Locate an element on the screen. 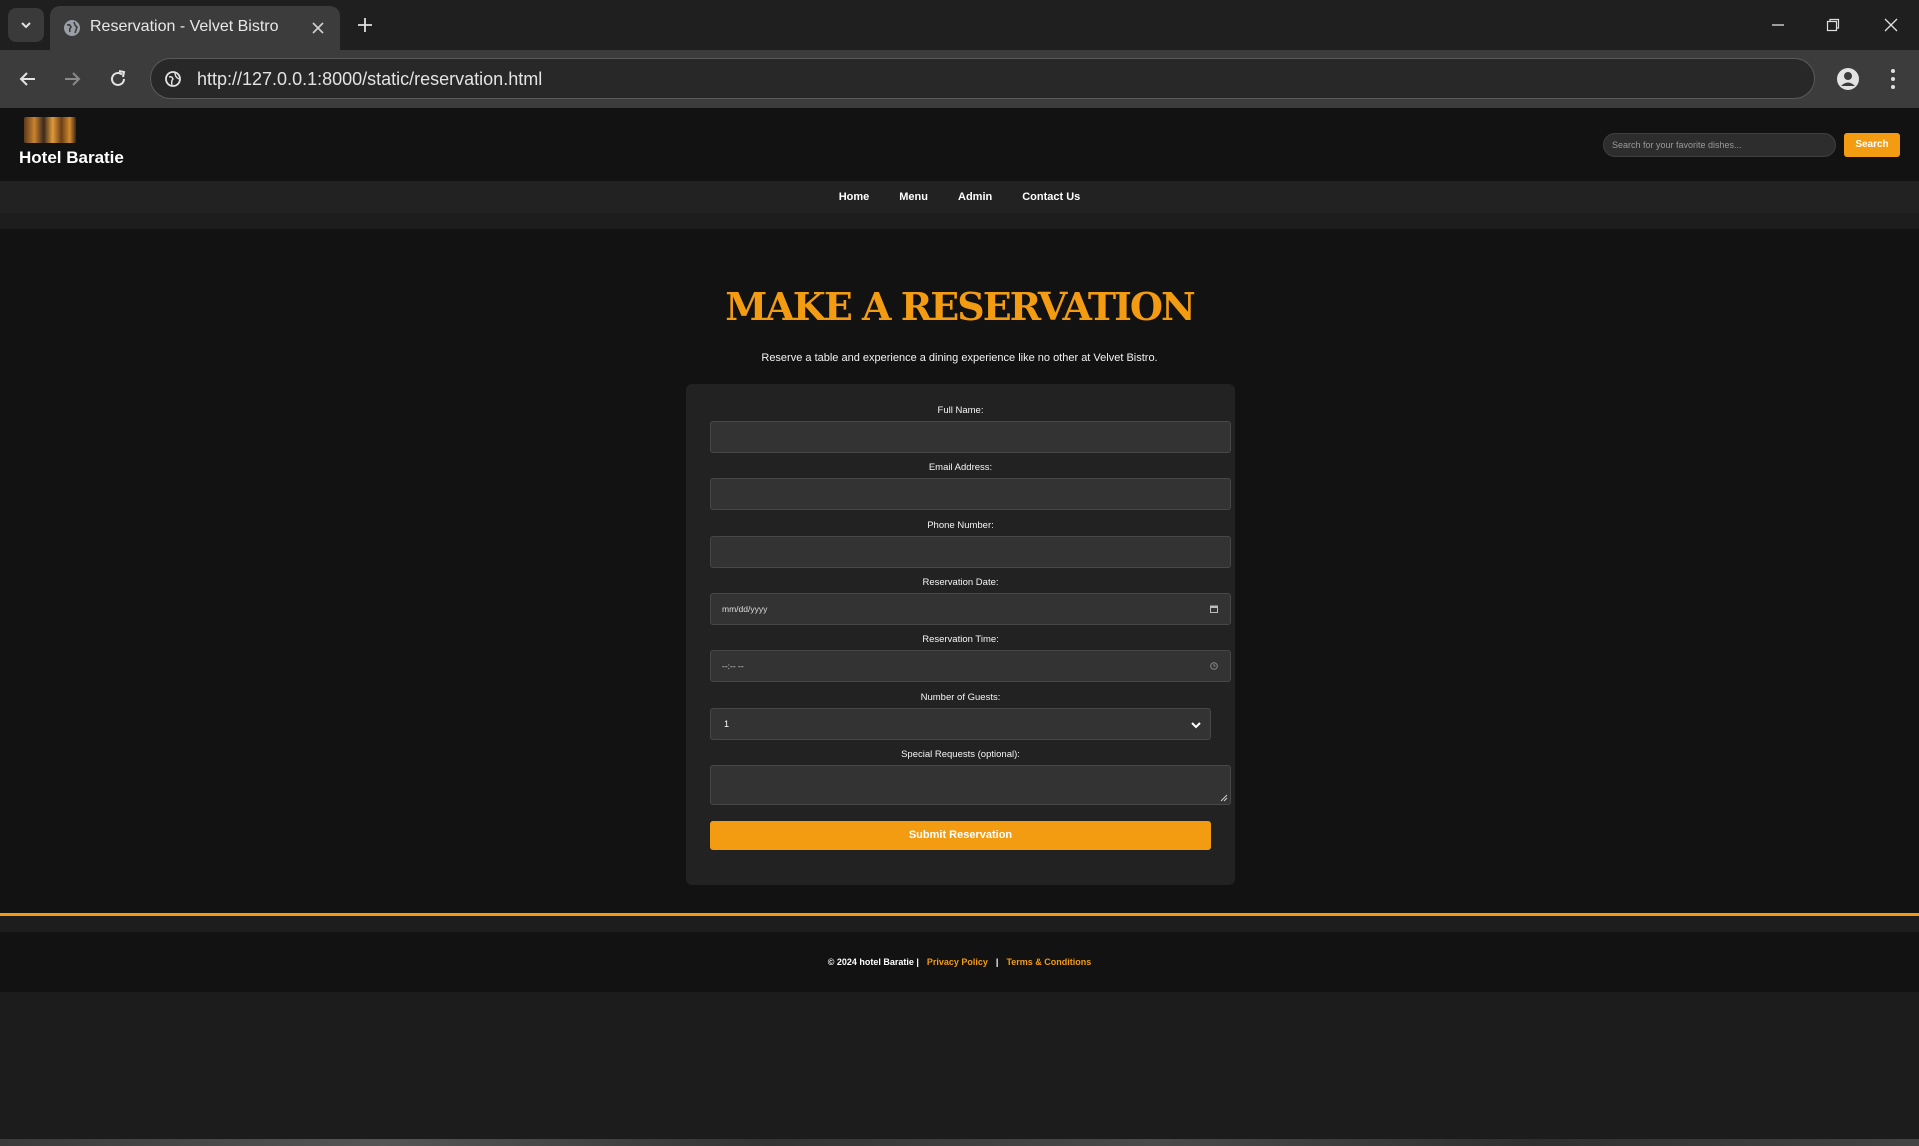 This screenshot has width=1919, height=1146. restore-icon is located at coordinates (1833, 25).